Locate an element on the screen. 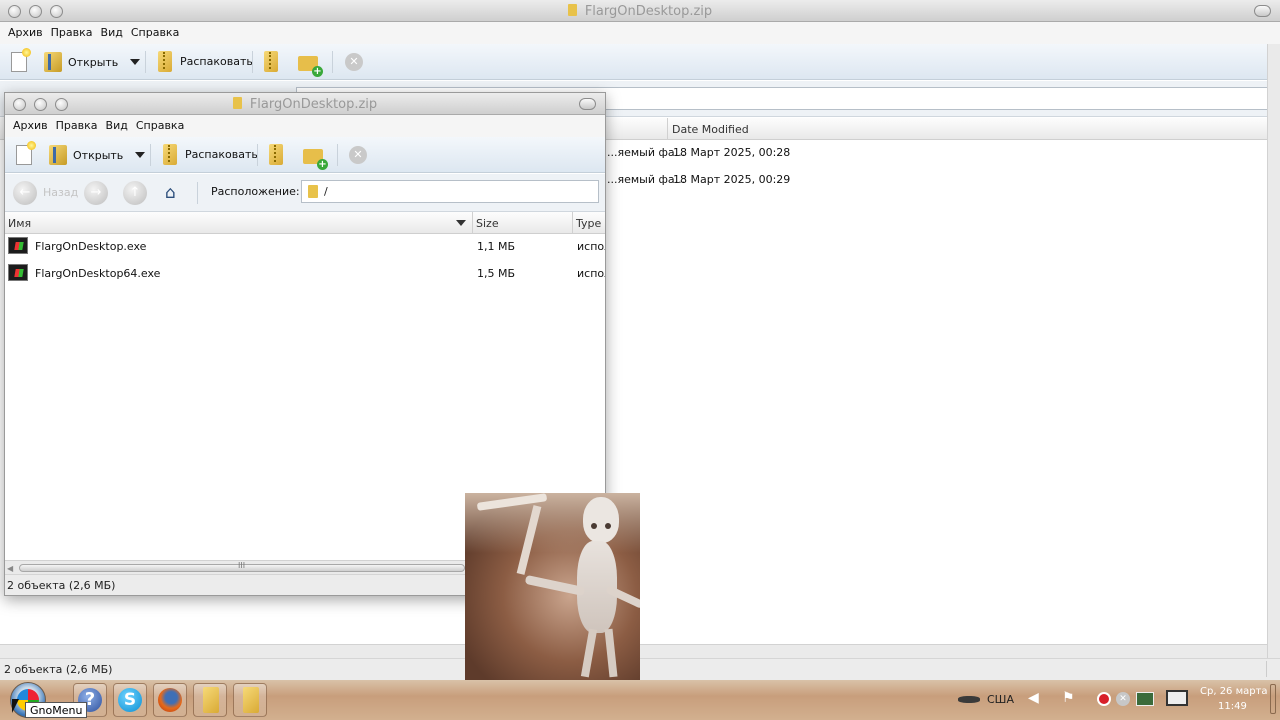  firefox-icon is located at coordinates (170, 700).